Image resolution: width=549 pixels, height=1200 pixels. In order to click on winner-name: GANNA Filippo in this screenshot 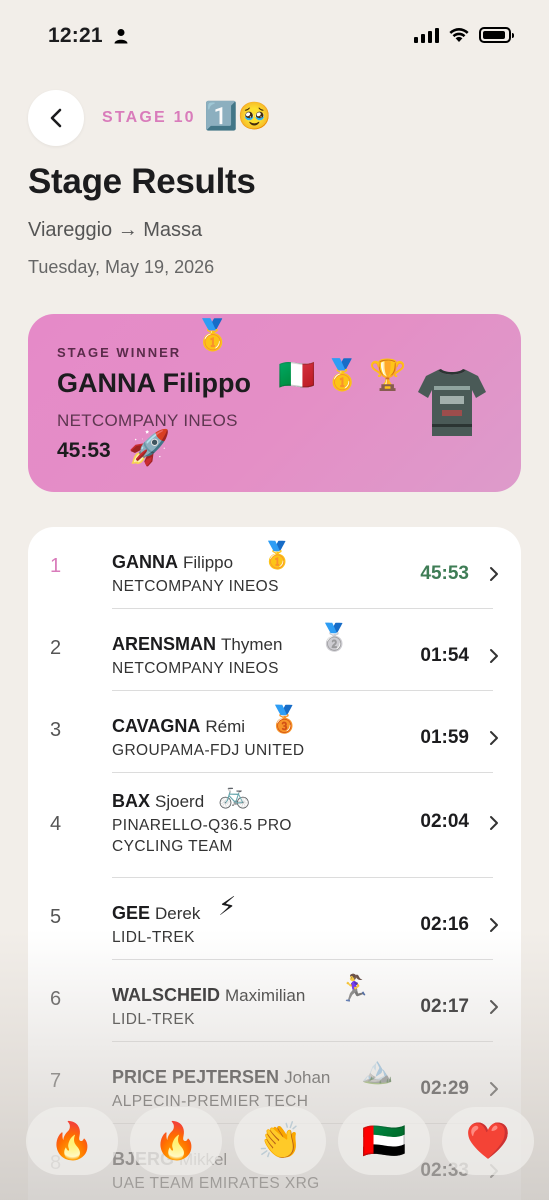, I will do `click(154, 383)`.